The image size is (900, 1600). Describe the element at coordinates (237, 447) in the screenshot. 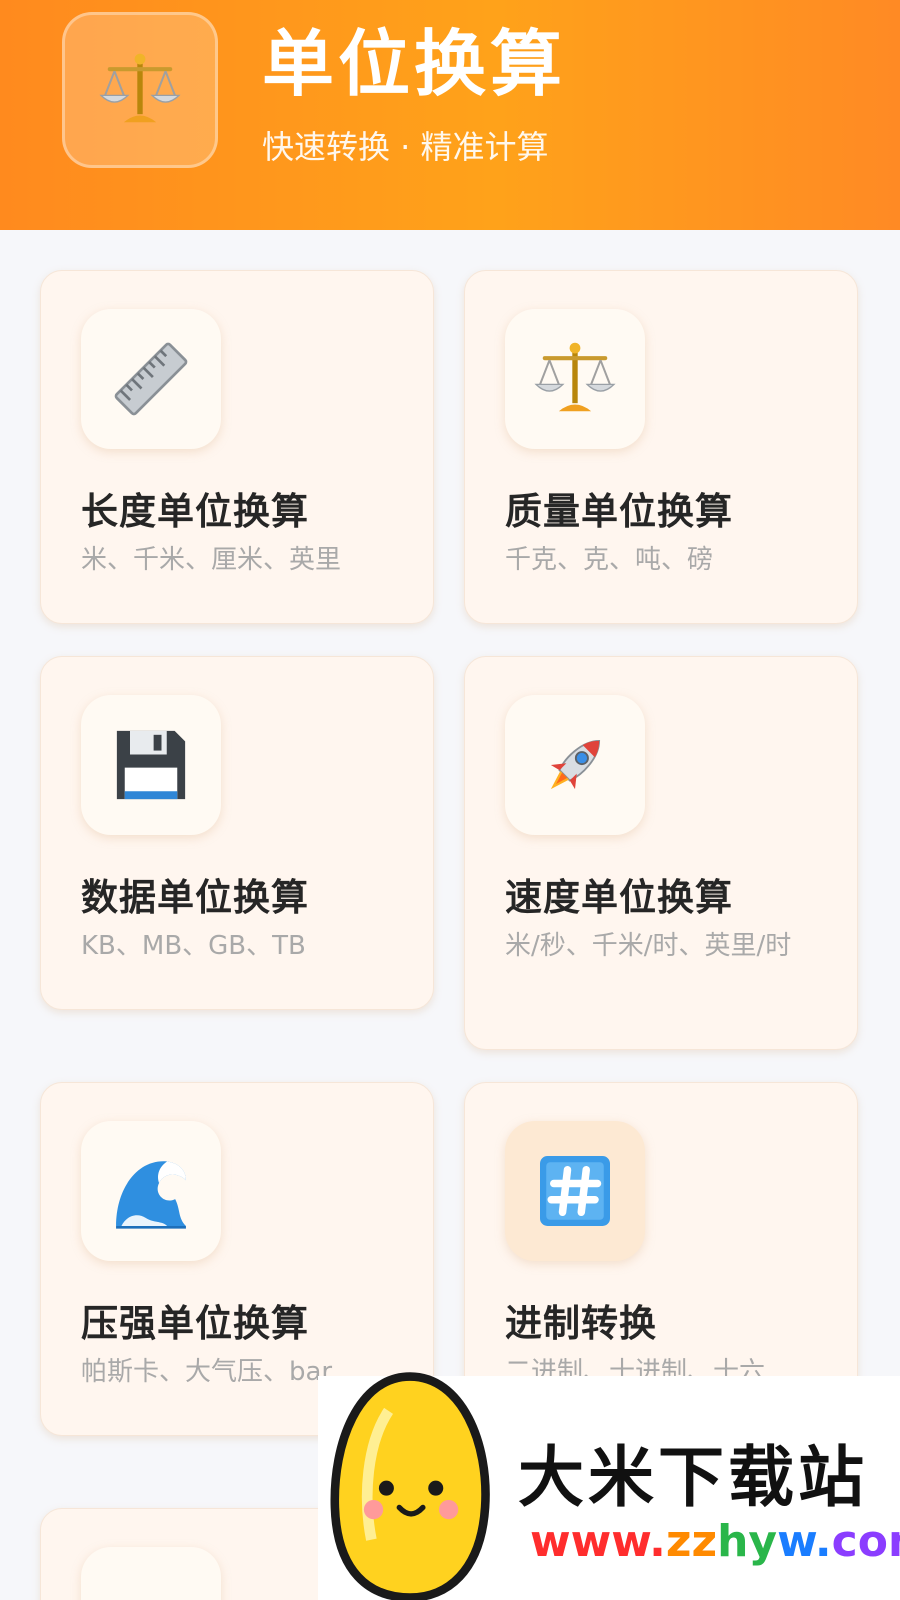

I see `card-length: 长度单位换算 米、千米、厘米、英里` at that location.